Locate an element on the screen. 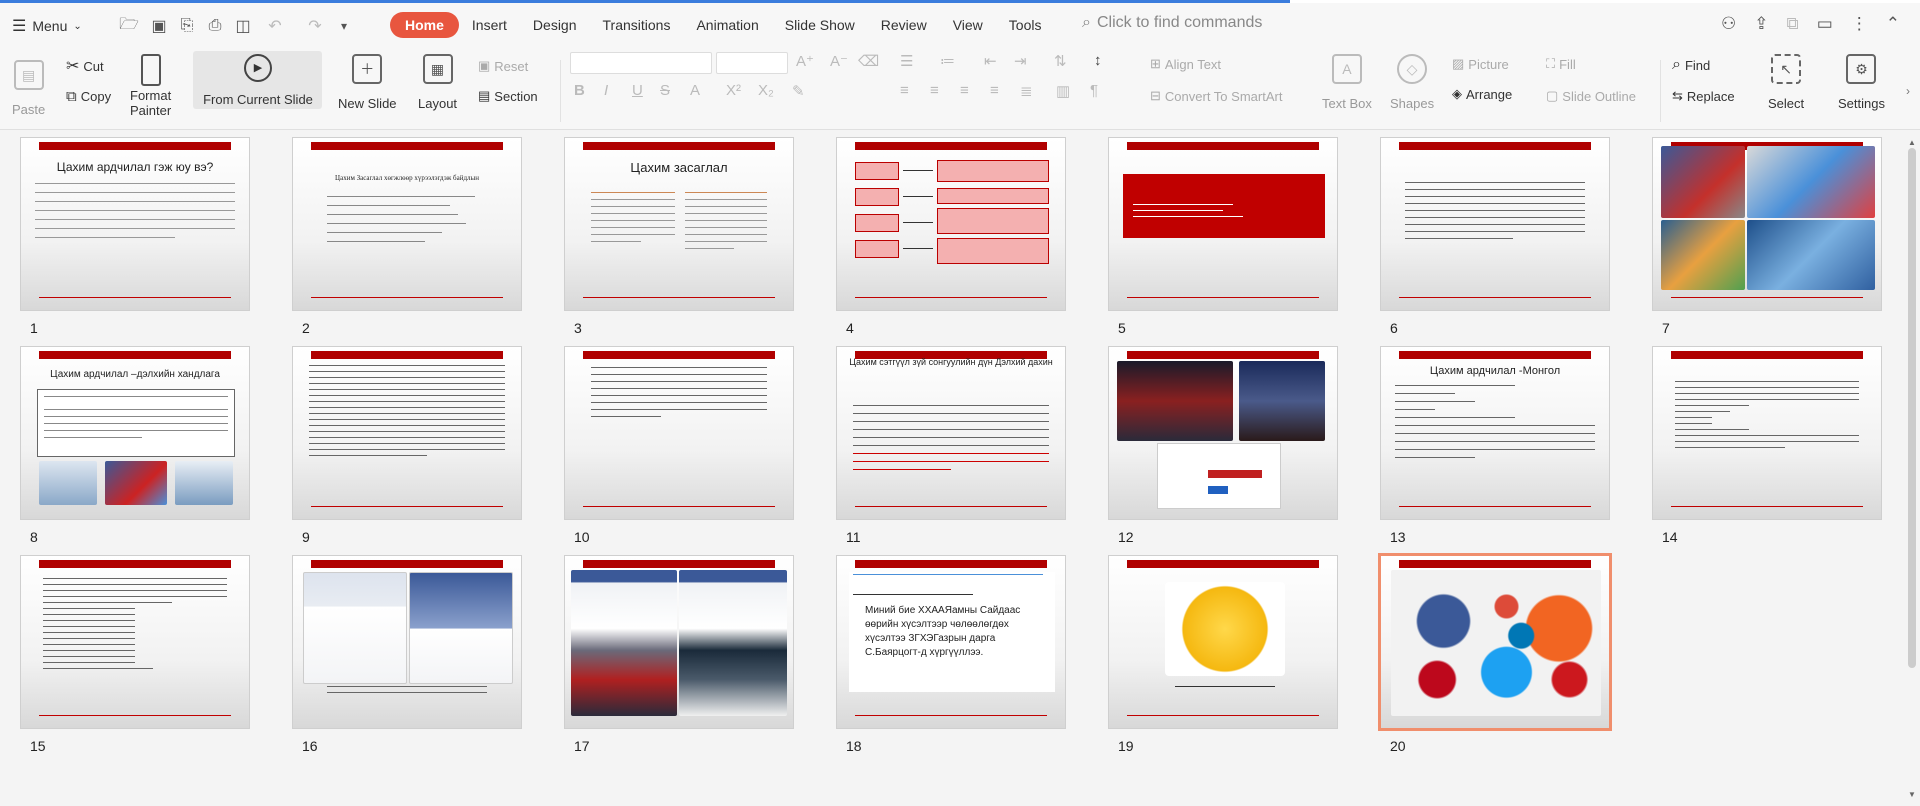  slide-thumbnail-8: Цахим ардчилал –дэлхийн хандлага is located at coordinates (135, 433).